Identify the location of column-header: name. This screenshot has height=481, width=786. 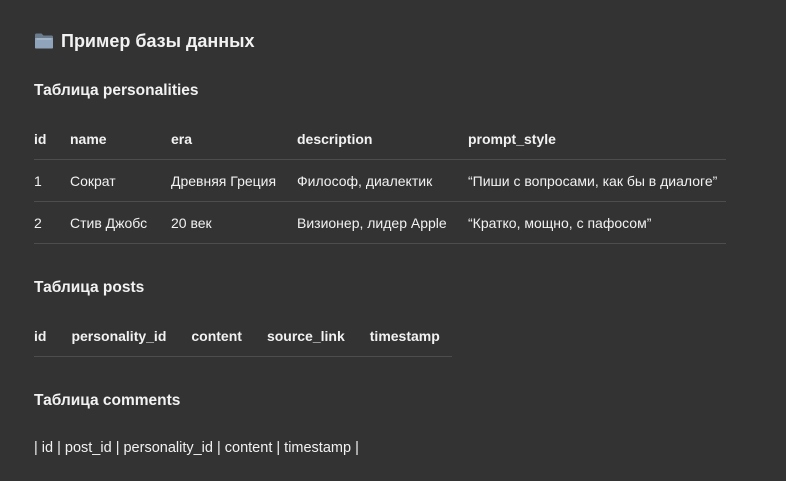
(88, 139).